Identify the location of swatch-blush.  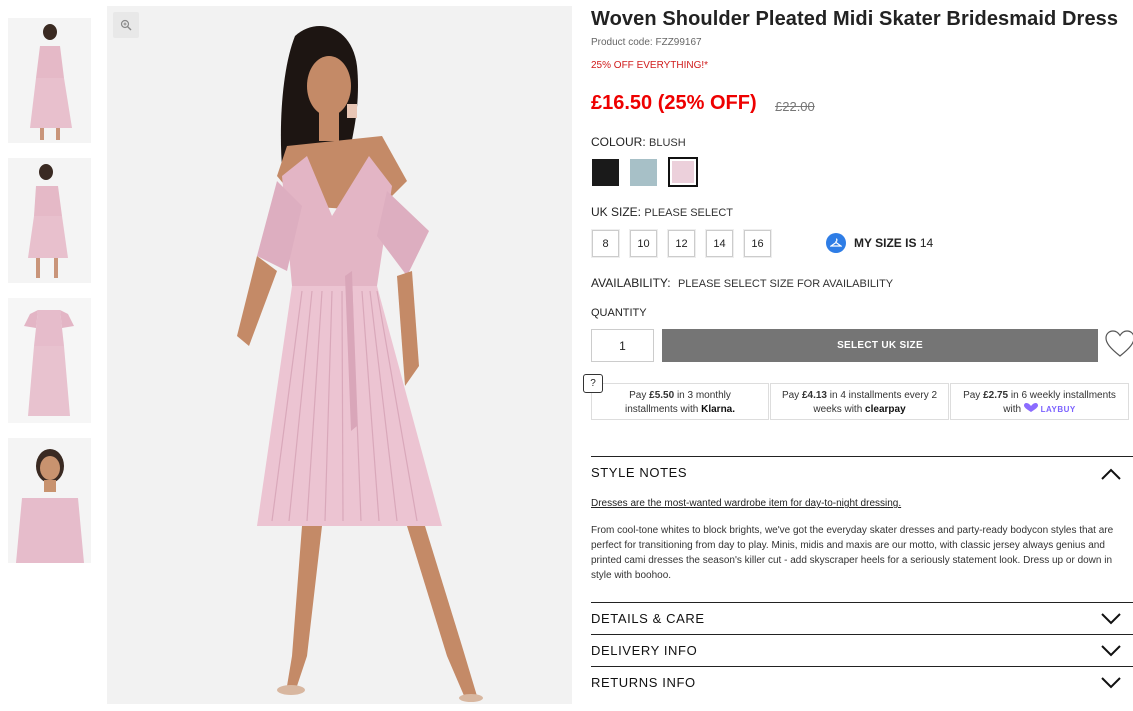
(683, 172).